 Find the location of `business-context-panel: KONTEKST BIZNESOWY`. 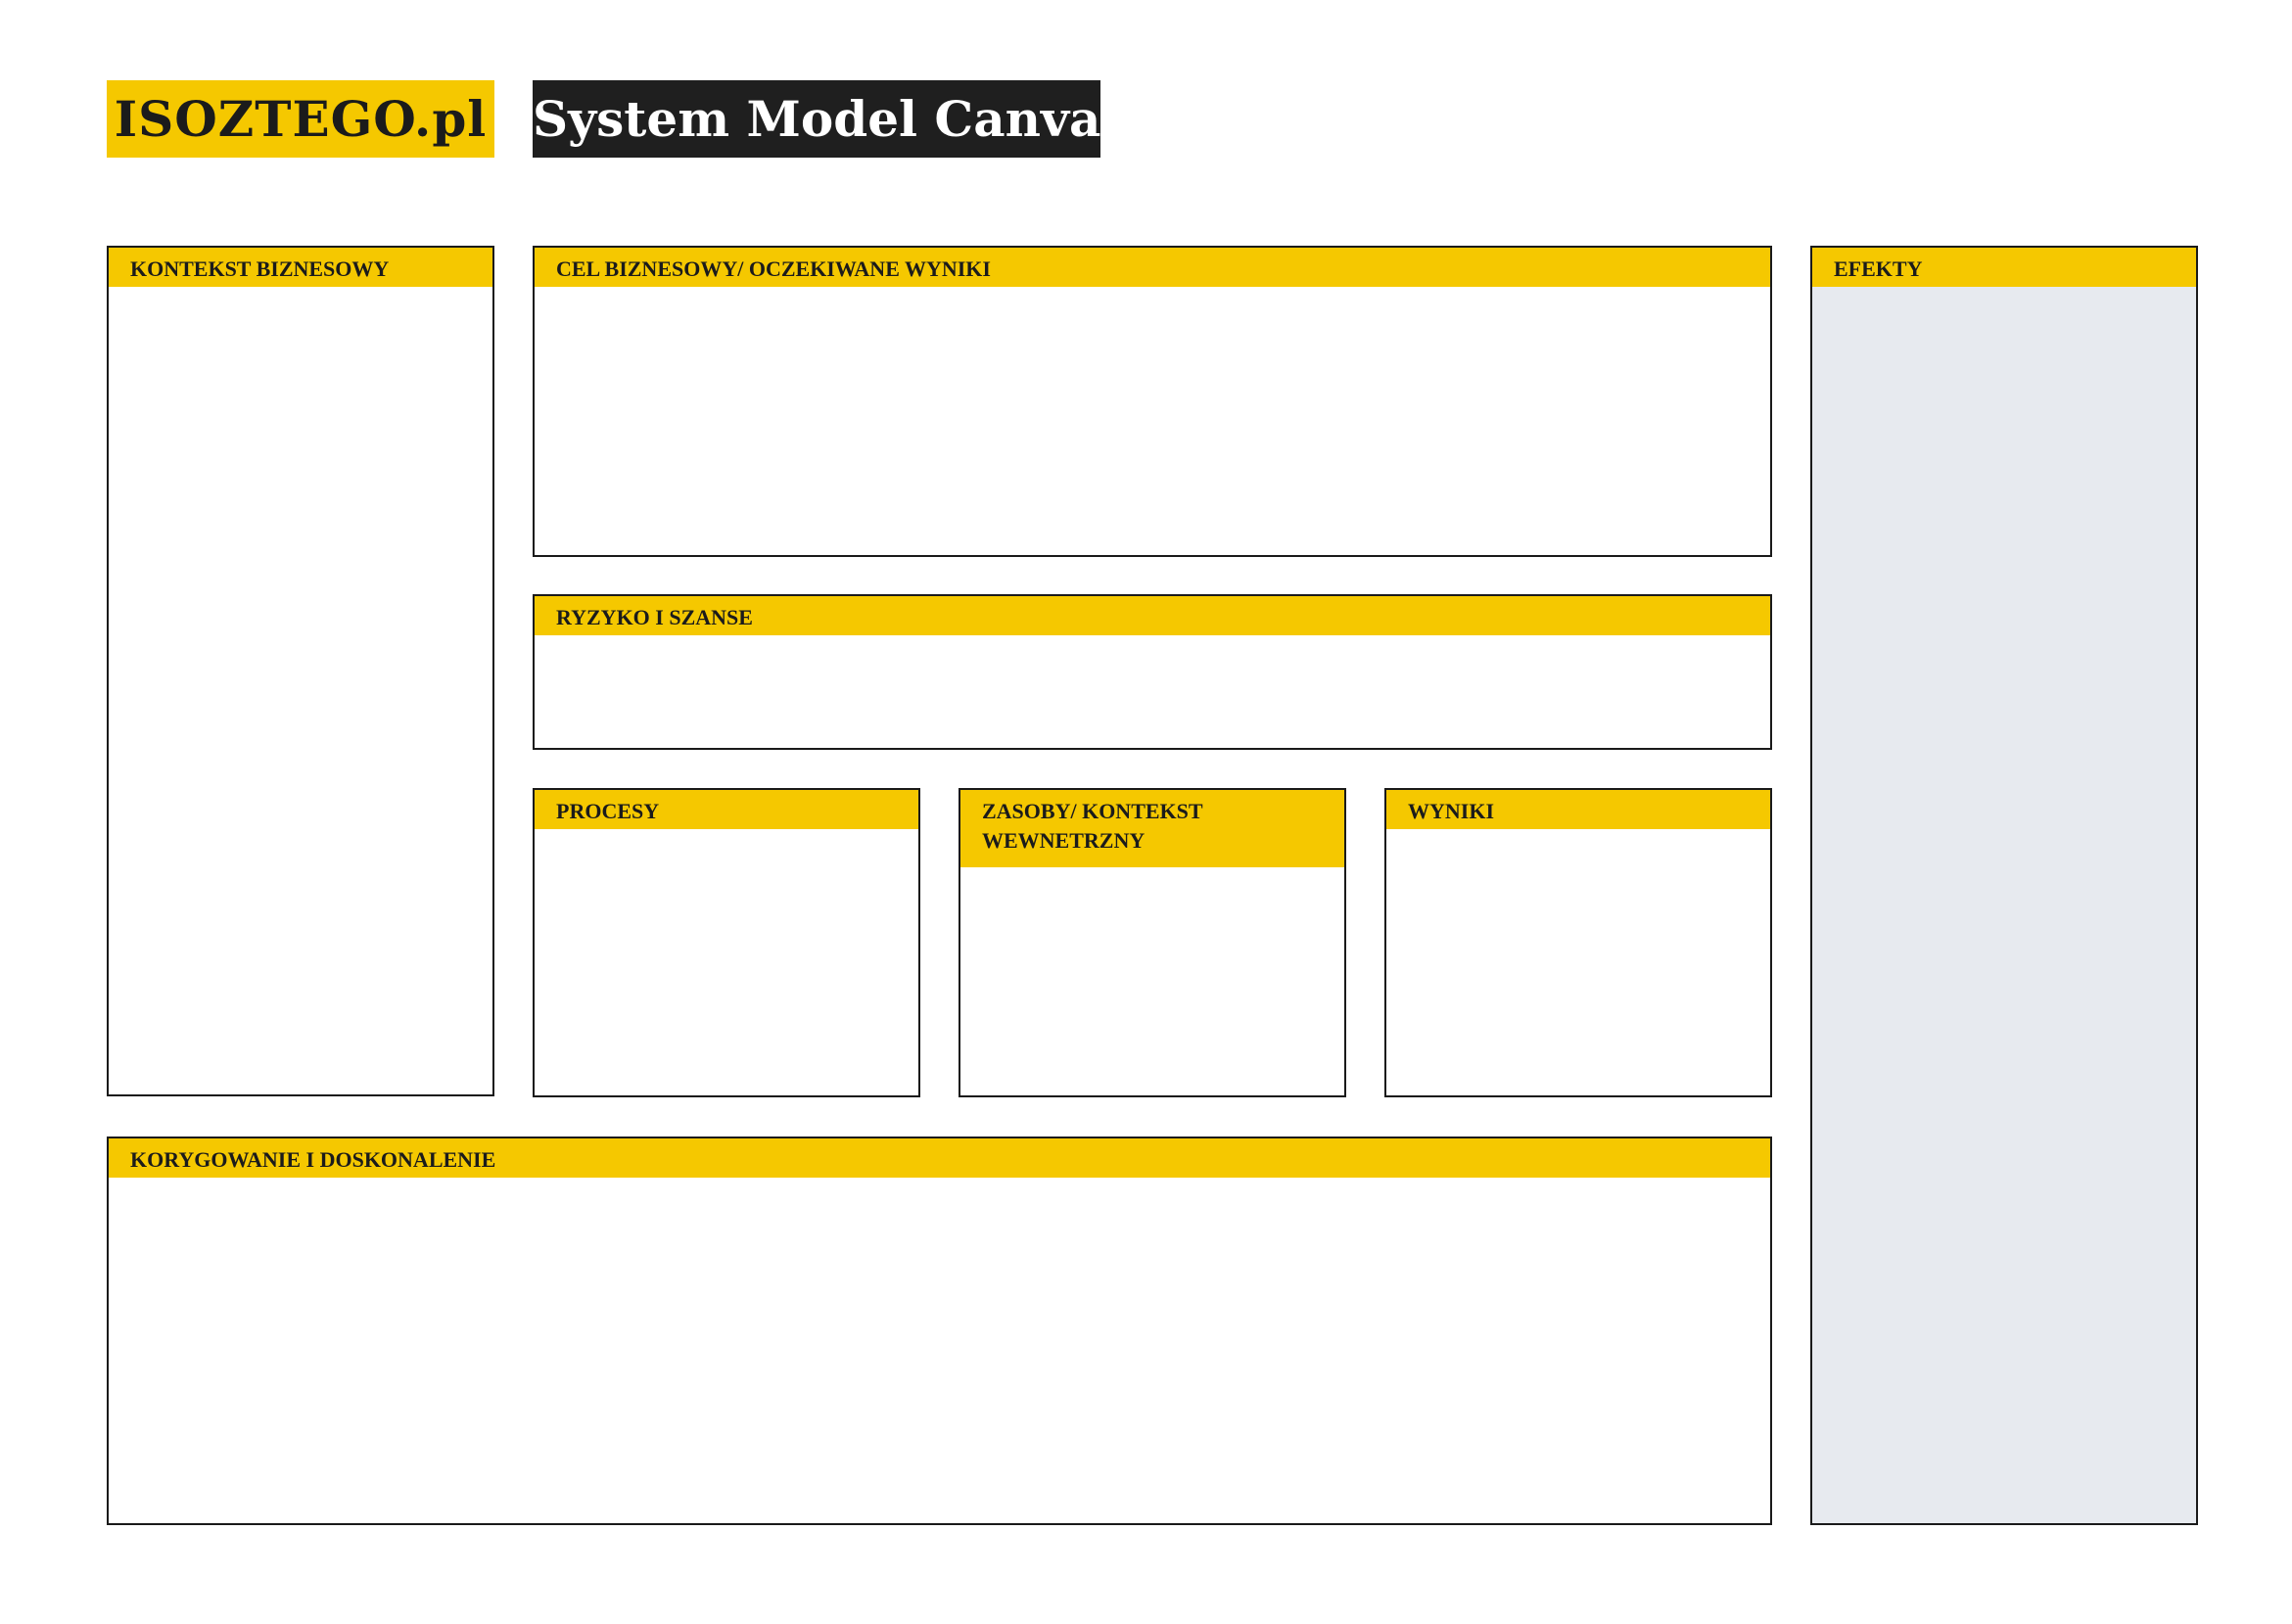

business-context-panel: KONTEKST BIZNESOWY is located at coordinates (300, 671).